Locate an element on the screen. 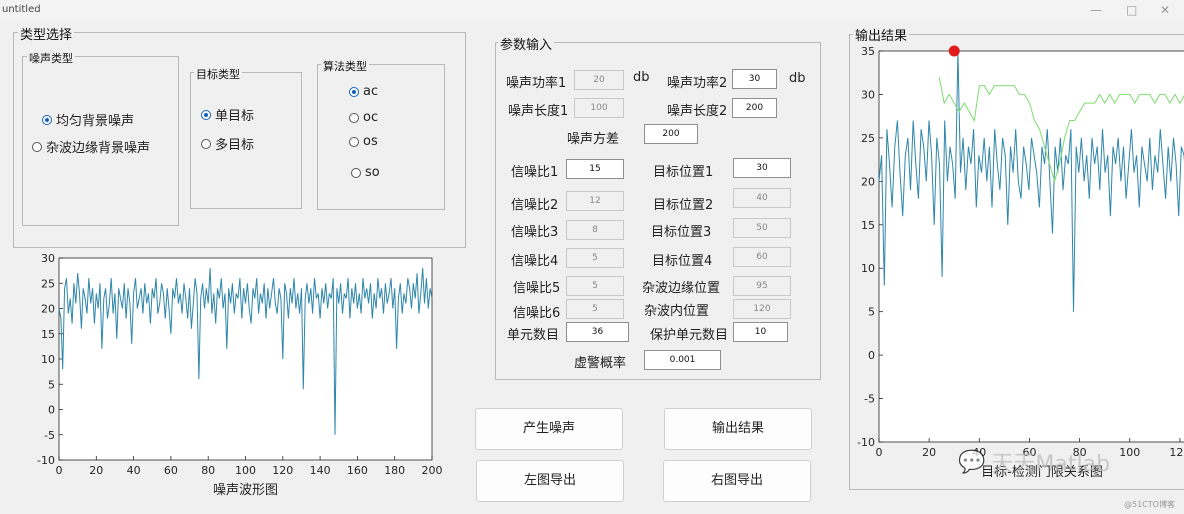  snr5-label: 信噪比5 is located at coordinates (537, 288).